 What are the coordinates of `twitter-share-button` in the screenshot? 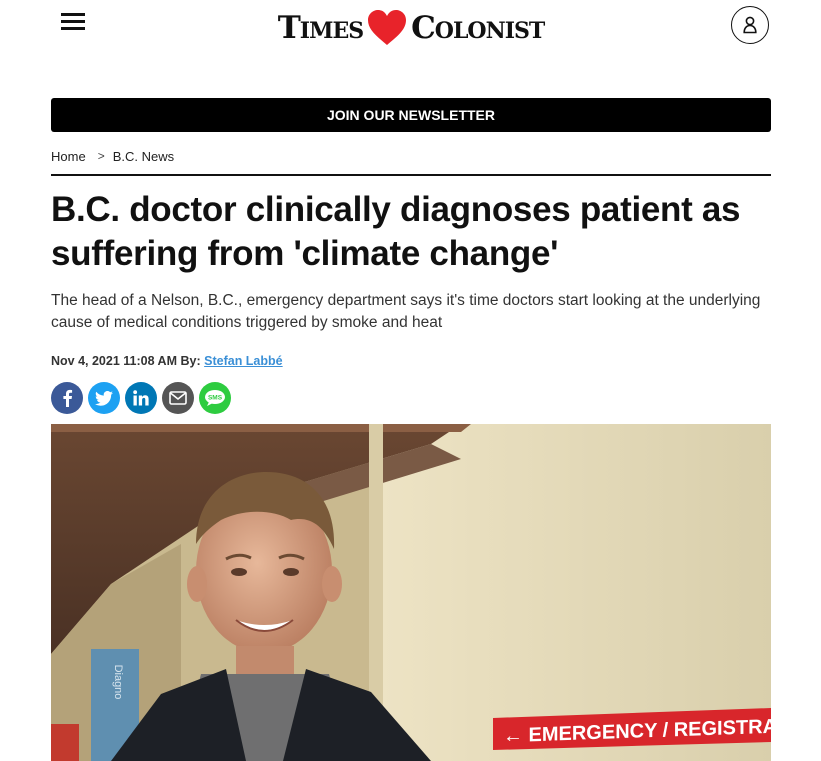 It's located at (104, 398).